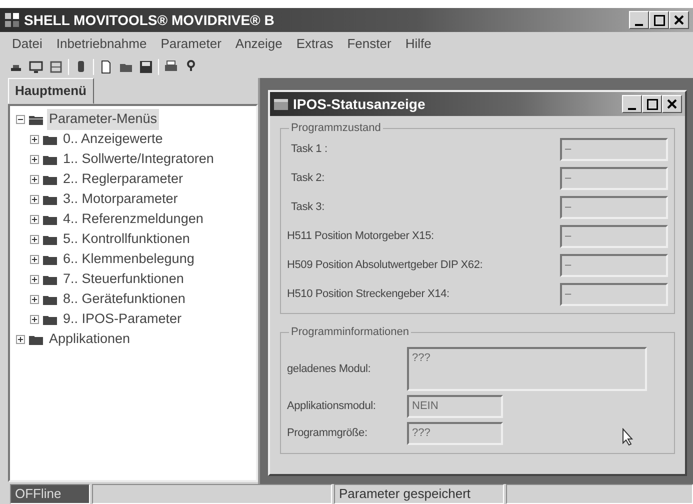  Describe the element at coordinates (124, 299) in the screenshot. I see `tree-item: 8.. Gerätefunktionen` at that location.